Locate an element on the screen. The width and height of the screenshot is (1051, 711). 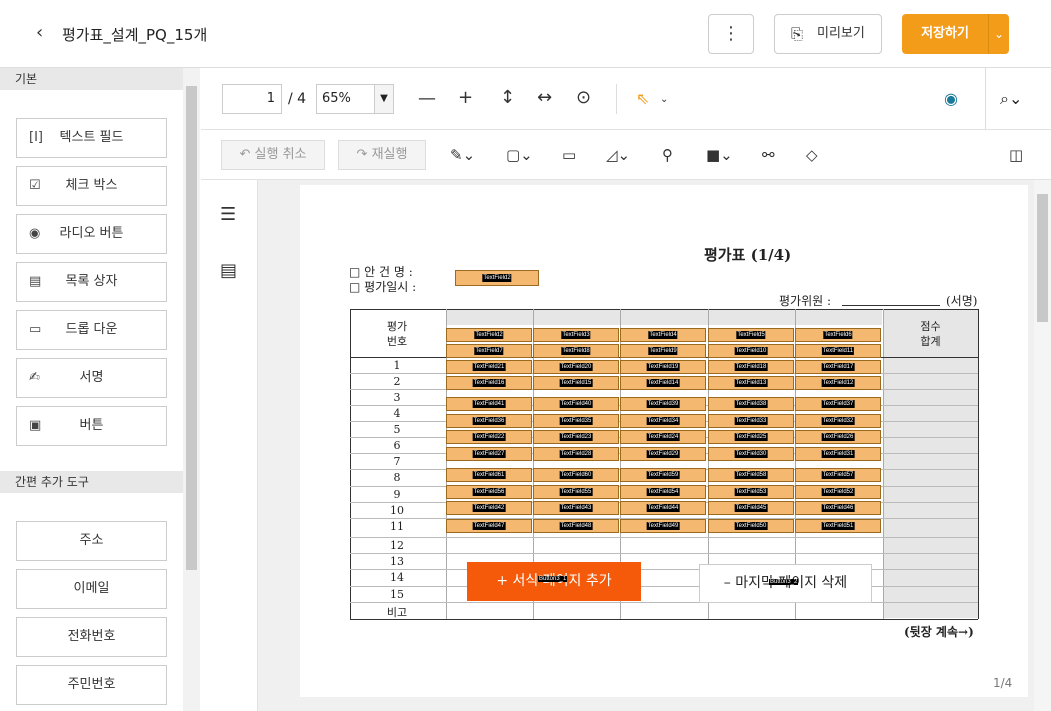
list-view-icon: ☰ is located at coordinates (228, 215).